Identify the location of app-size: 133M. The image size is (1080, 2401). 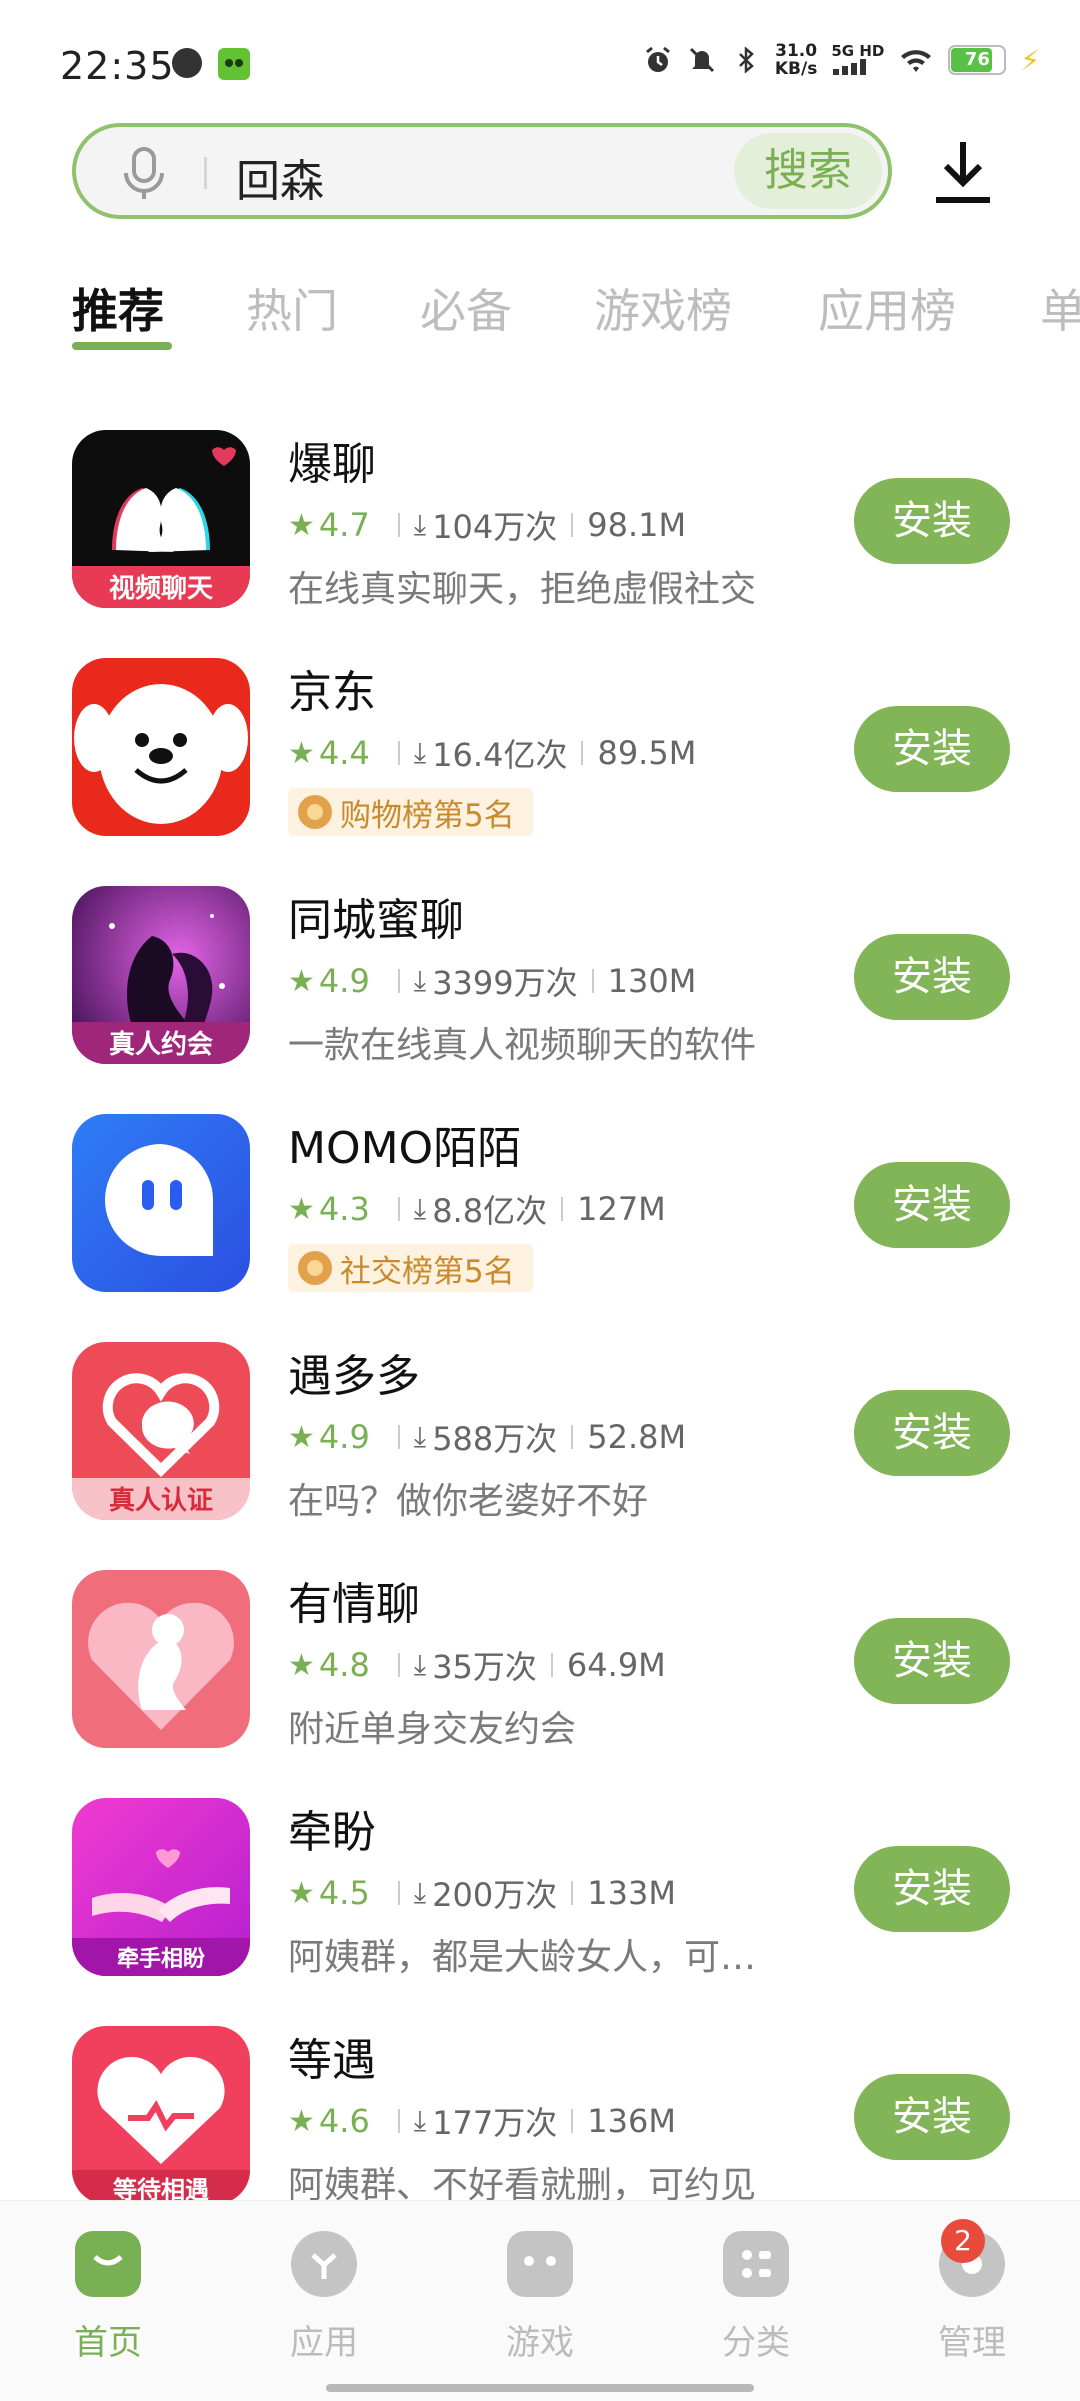
(631, 1893).